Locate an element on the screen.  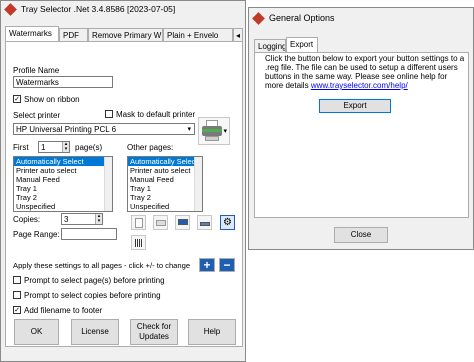
monitor-icon is located at coordinates (182, 222).